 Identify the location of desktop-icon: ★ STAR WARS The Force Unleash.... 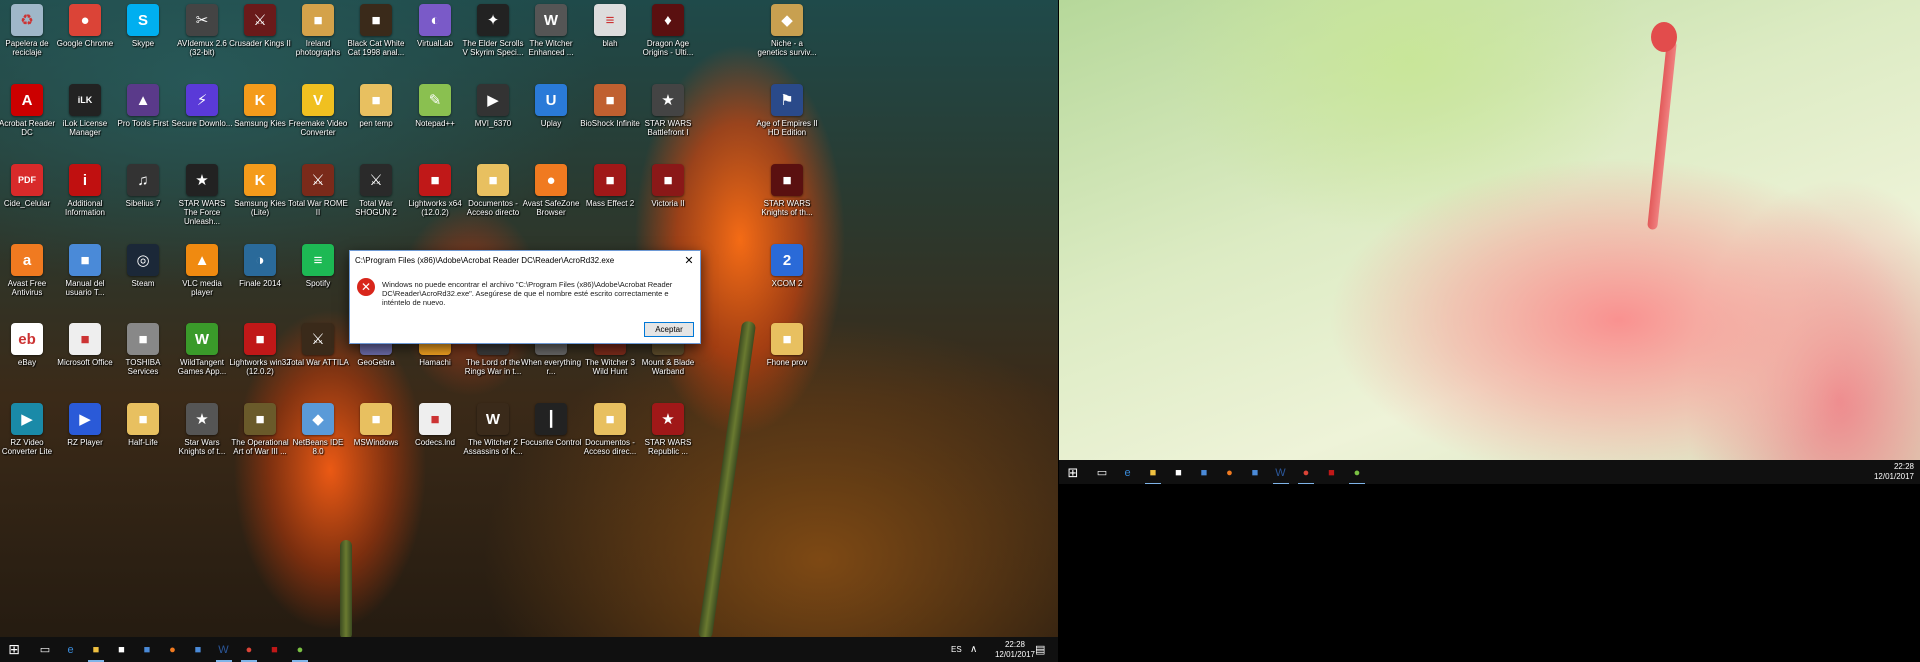
(202, 195).